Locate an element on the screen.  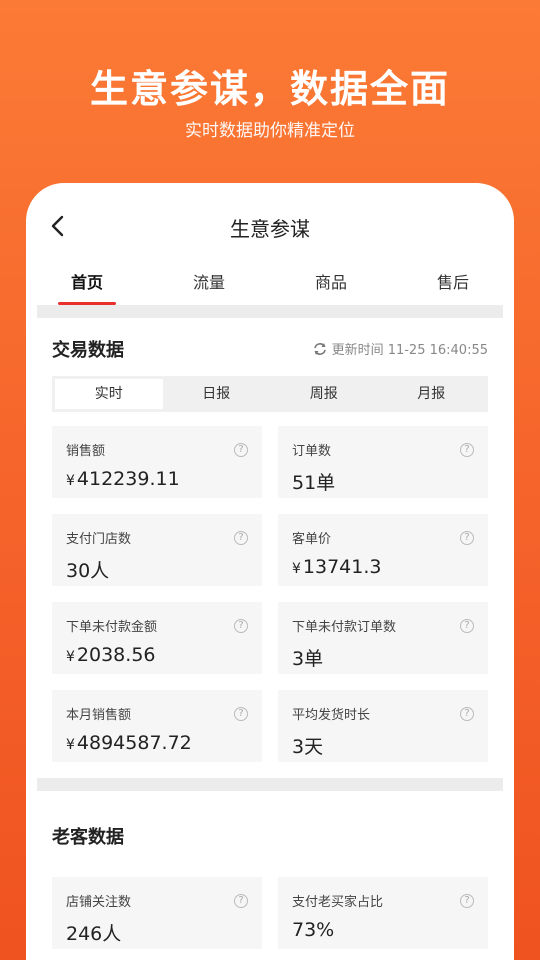
metric-value: 30人 is located at coordinates (88, 571).